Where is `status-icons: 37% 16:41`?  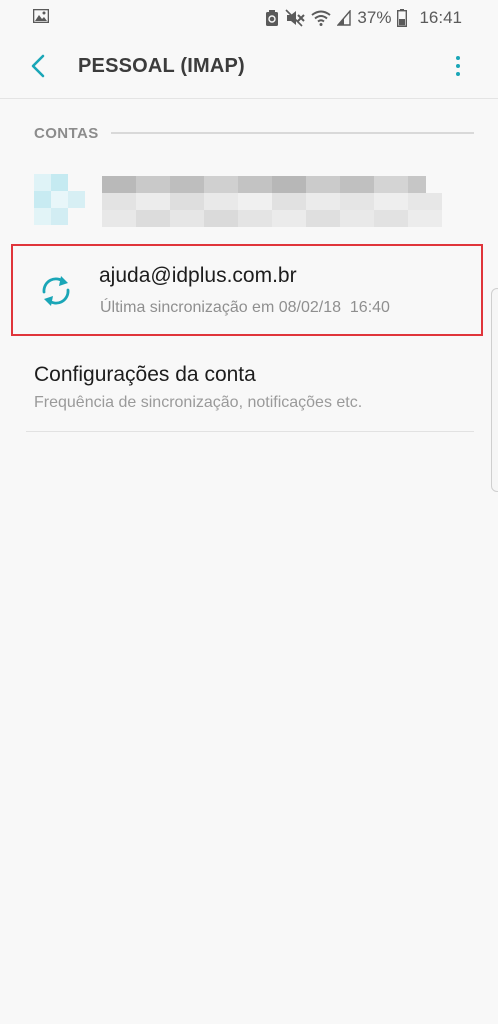 status-icons: 37% 16:41 is located at coordinates (363, 18).